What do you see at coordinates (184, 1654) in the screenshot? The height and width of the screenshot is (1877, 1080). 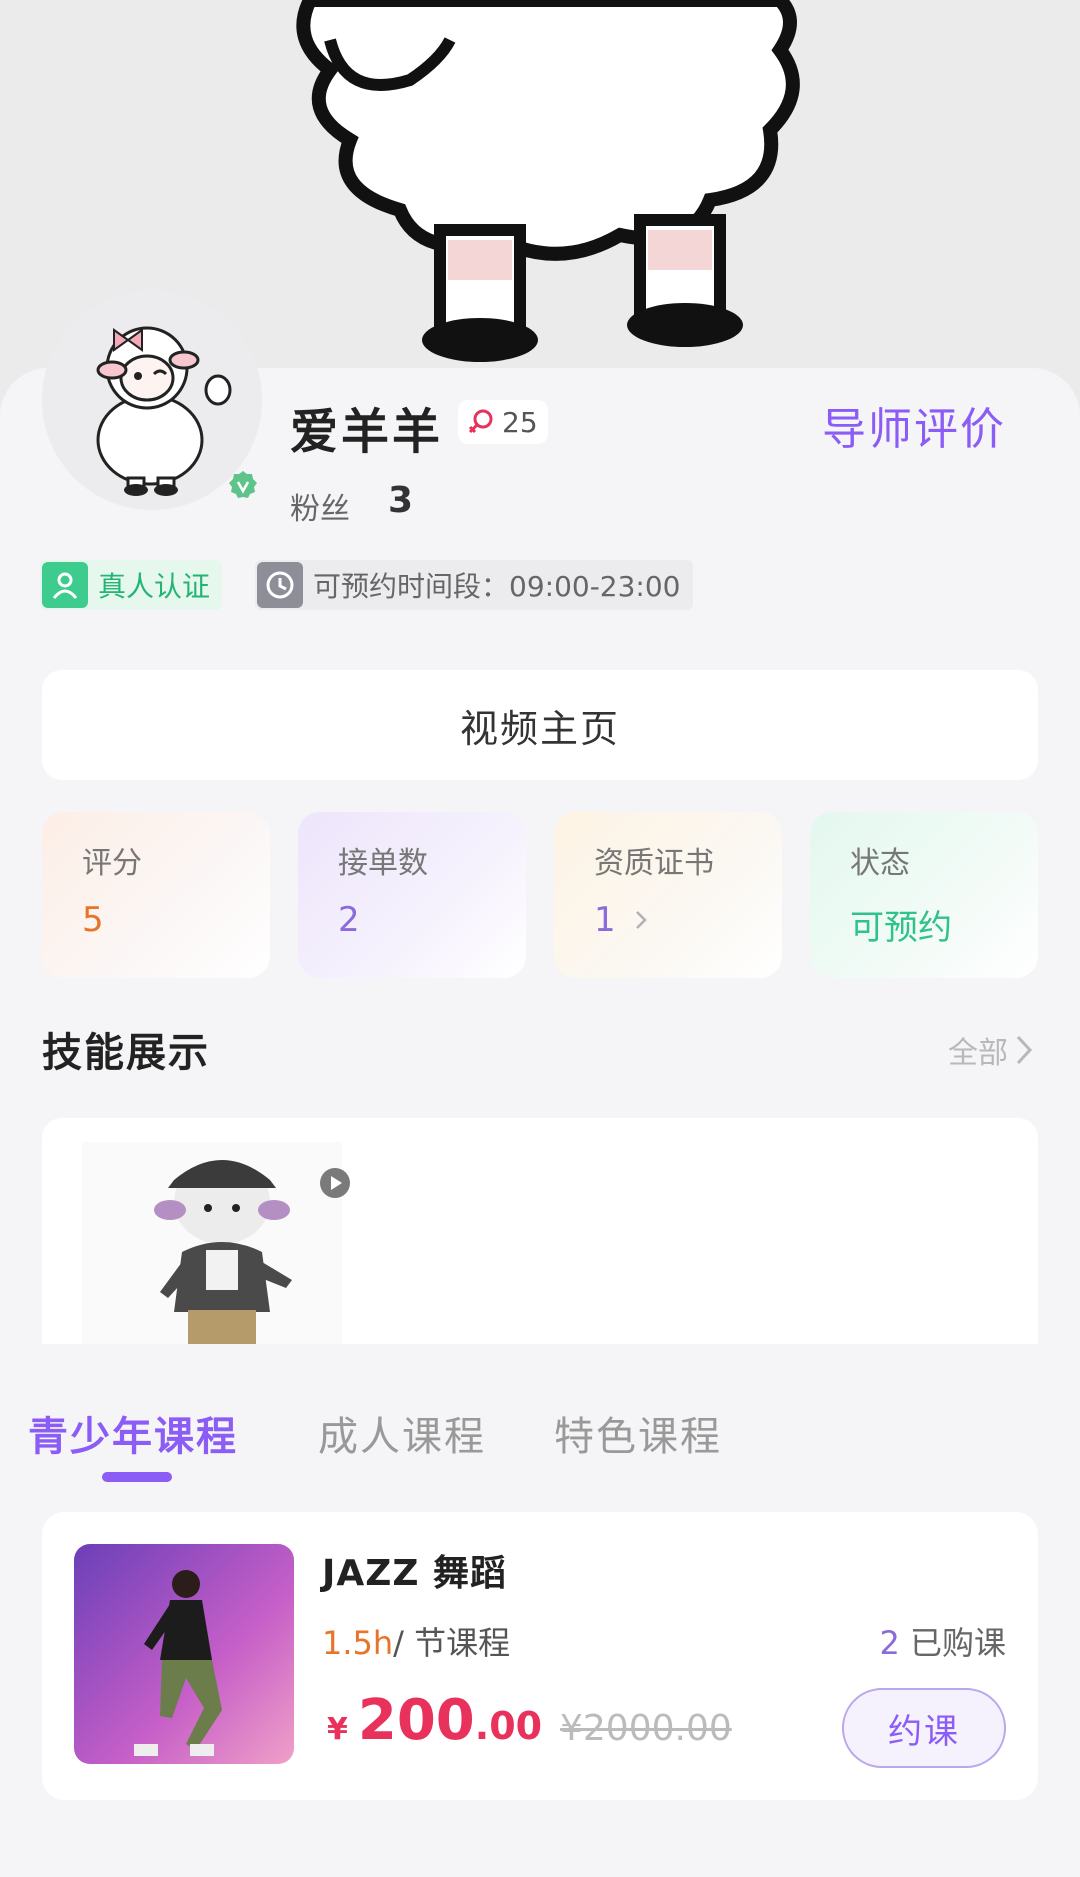 I see `course-cover-image` at bounding box center [184, 1654].